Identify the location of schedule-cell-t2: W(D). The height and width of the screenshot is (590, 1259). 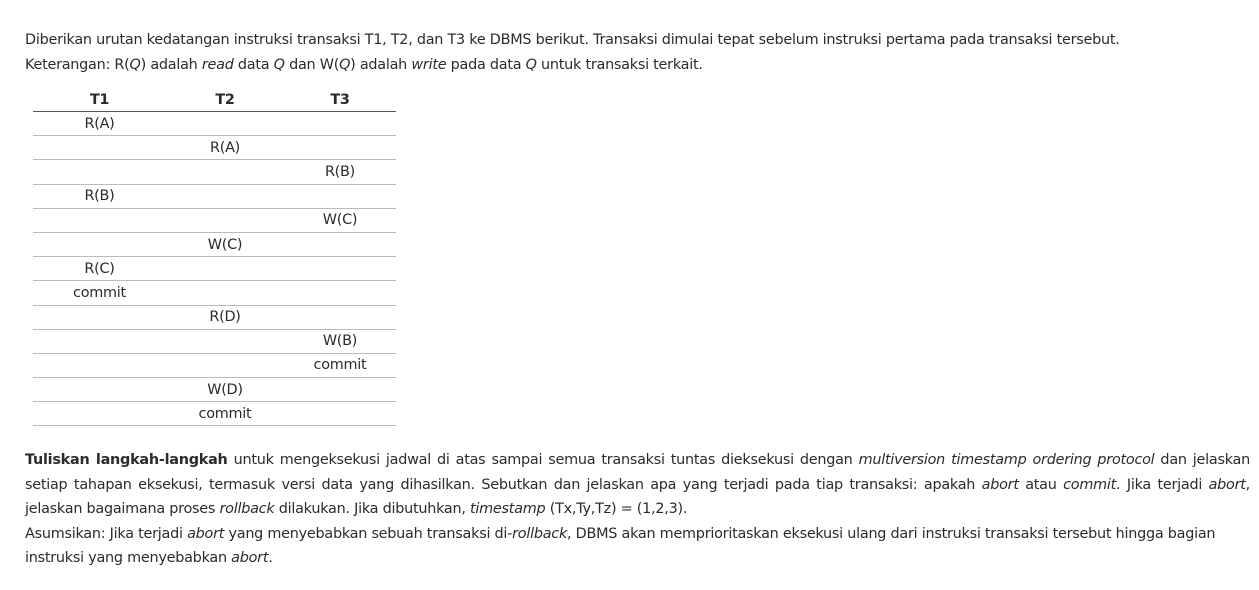
(225, 390).